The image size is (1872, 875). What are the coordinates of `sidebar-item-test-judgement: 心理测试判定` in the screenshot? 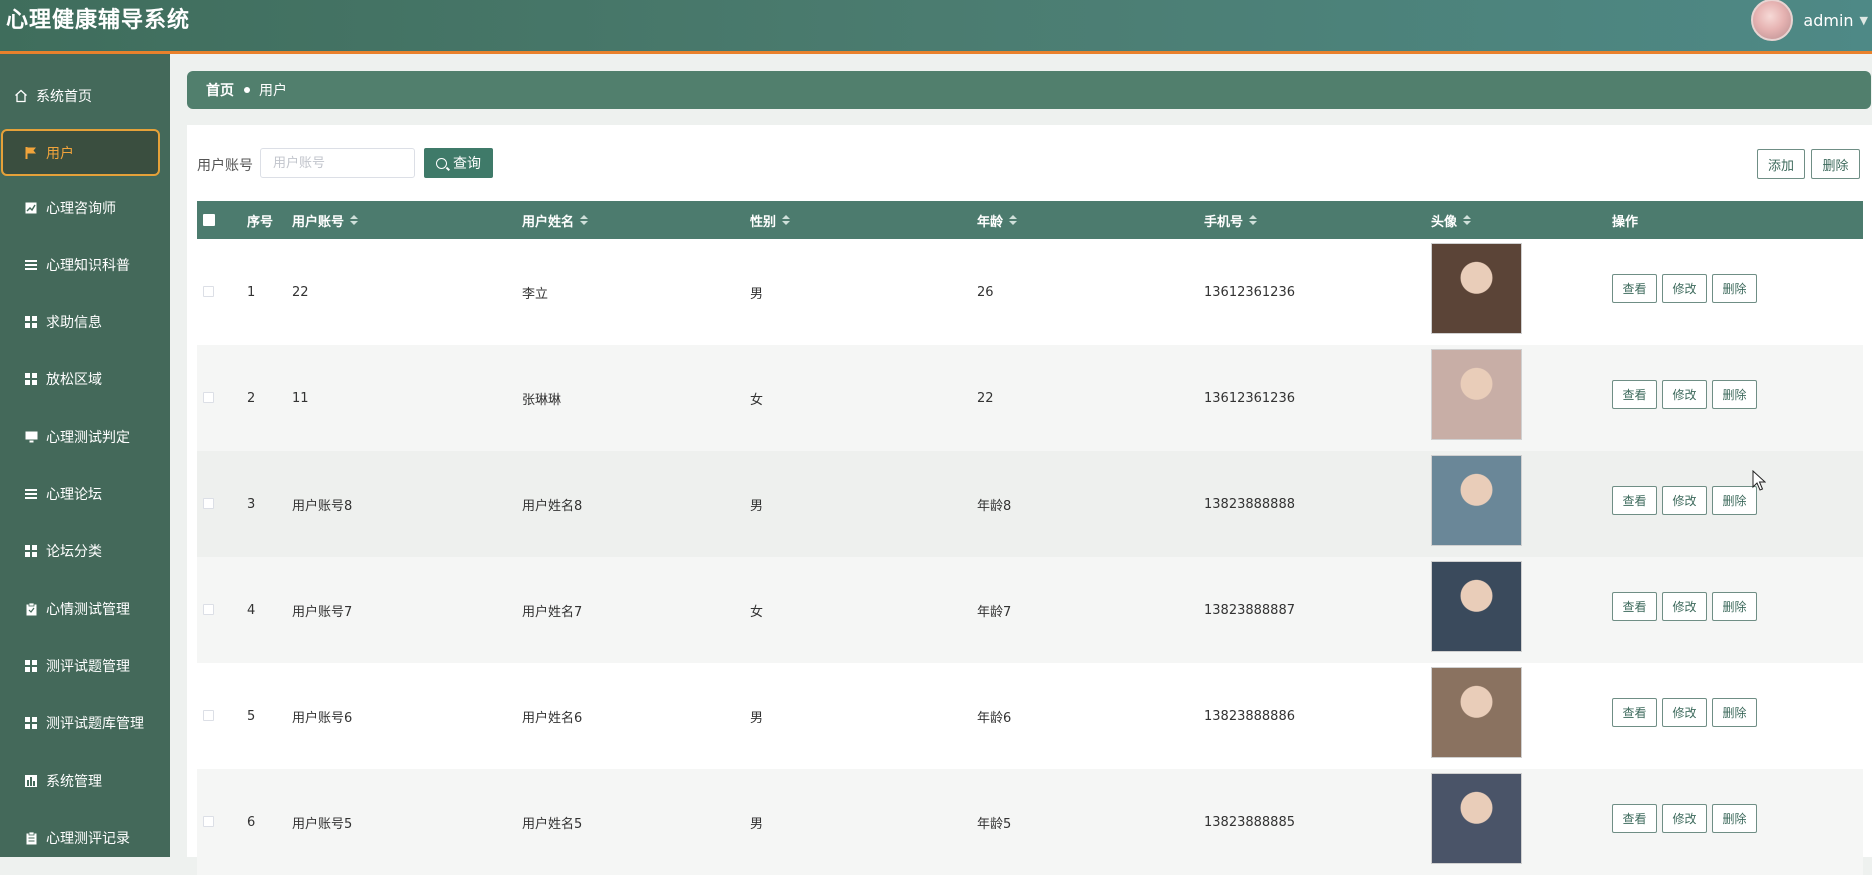 It's located at (85, 437).